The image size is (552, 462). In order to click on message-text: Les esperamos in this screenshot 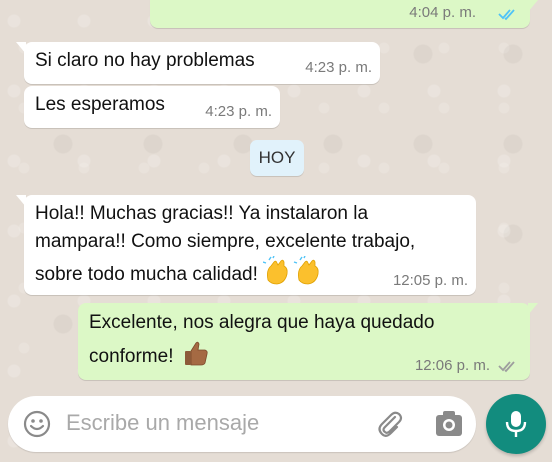, I will do `click(100, 104)`.